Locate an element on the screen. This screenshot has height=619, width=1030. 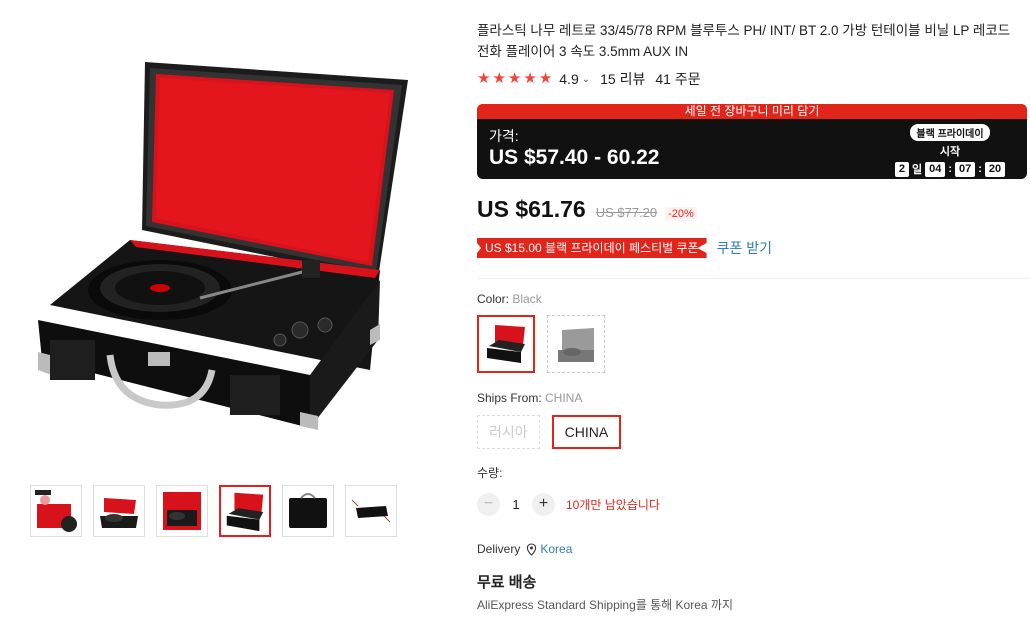
color-swatches is located at coordinates (541, 344).